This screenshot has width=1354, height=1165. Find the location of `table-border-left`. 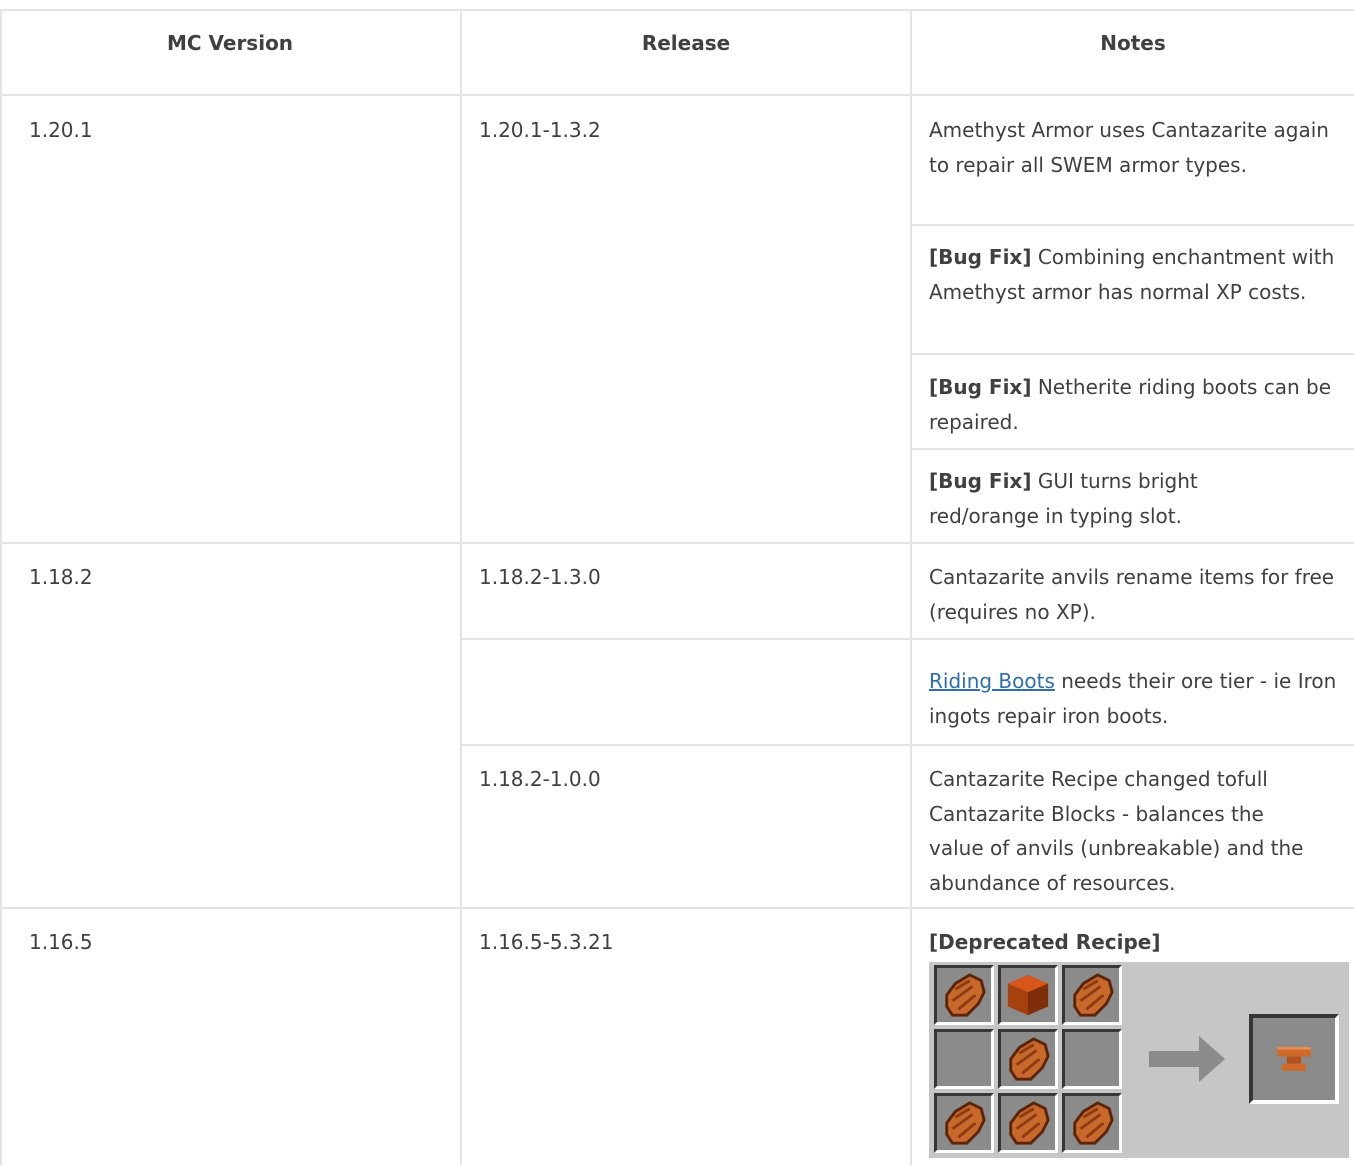

table-border-left is located at coordinates (1, 587).